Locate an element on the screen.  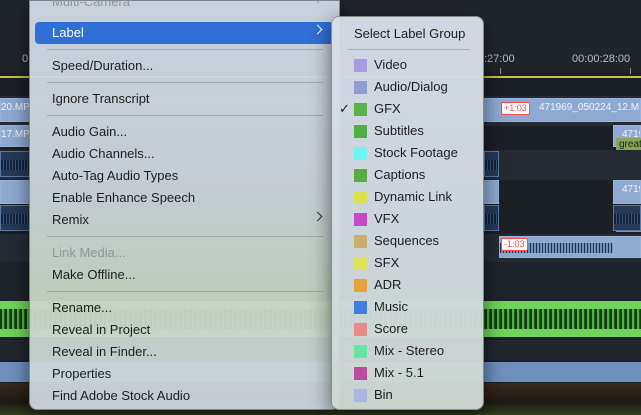
menu-item-ignore-transcript: Ignore Transcript is located at coordinates (184, 99).